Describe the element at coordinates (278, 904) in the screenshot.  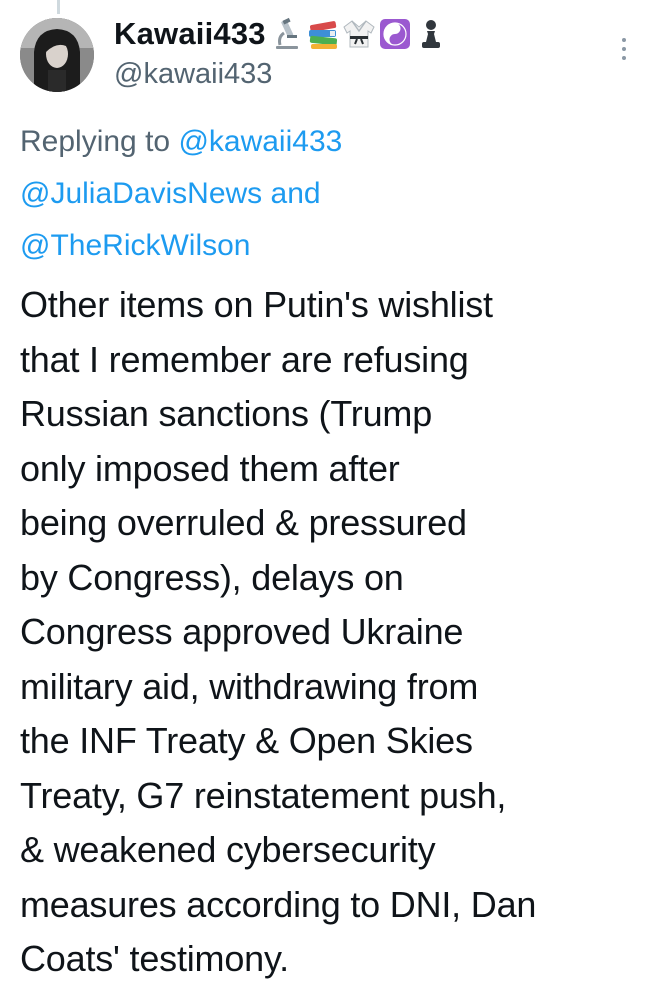
I see `tweet-text-line: measures according to DNI, Dan` at that location.